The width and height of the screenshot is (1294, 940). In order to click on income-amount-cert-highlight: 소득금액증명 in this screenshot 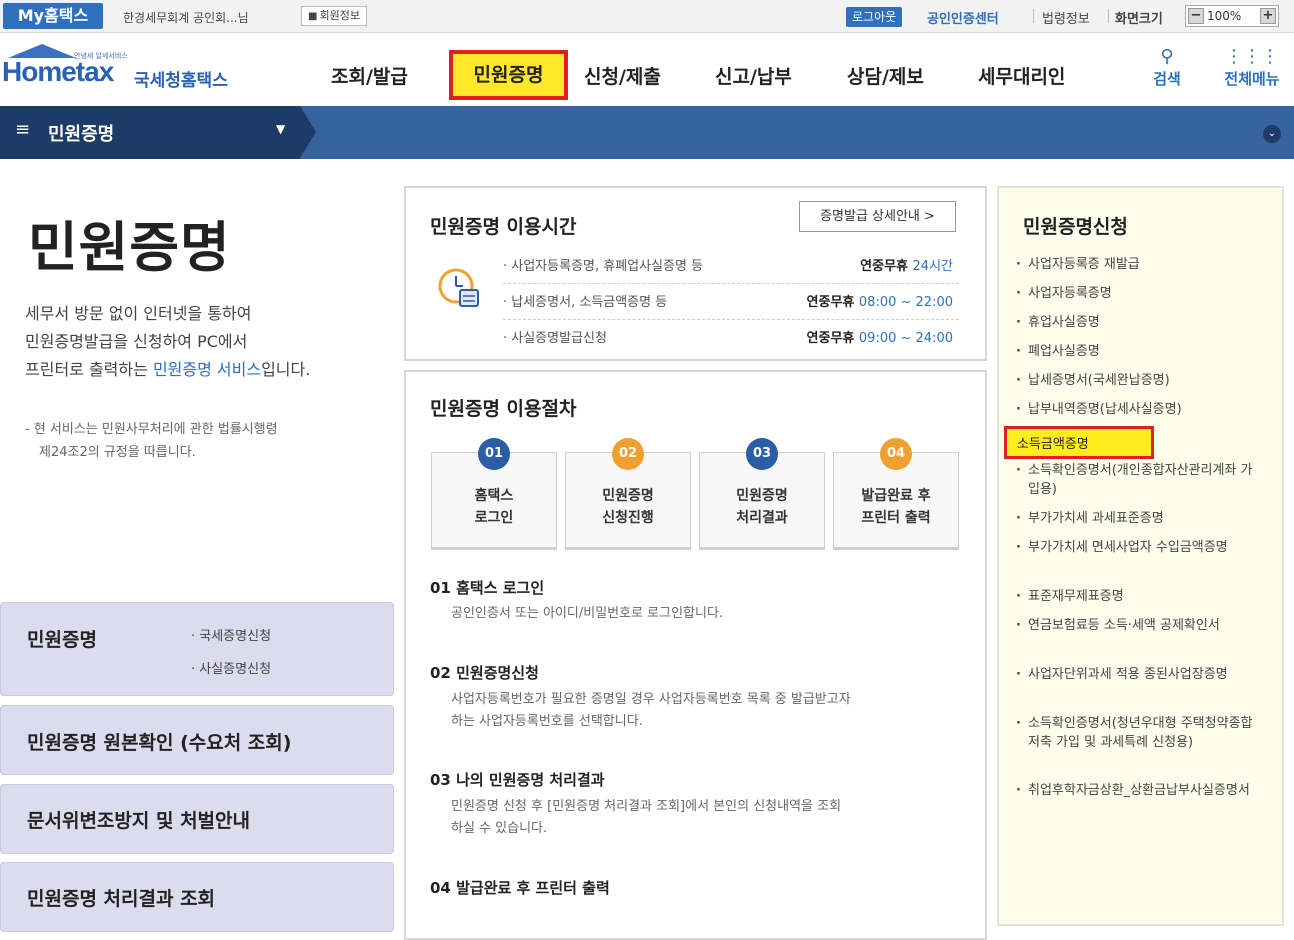, I will do `click(1079, 442)`.